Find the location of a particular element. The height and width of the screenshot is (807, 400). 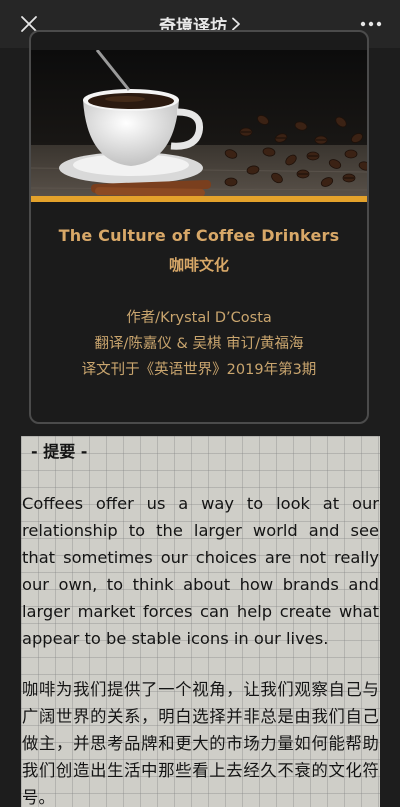

more-horizontal-icon is located at coordinates (371, 24).